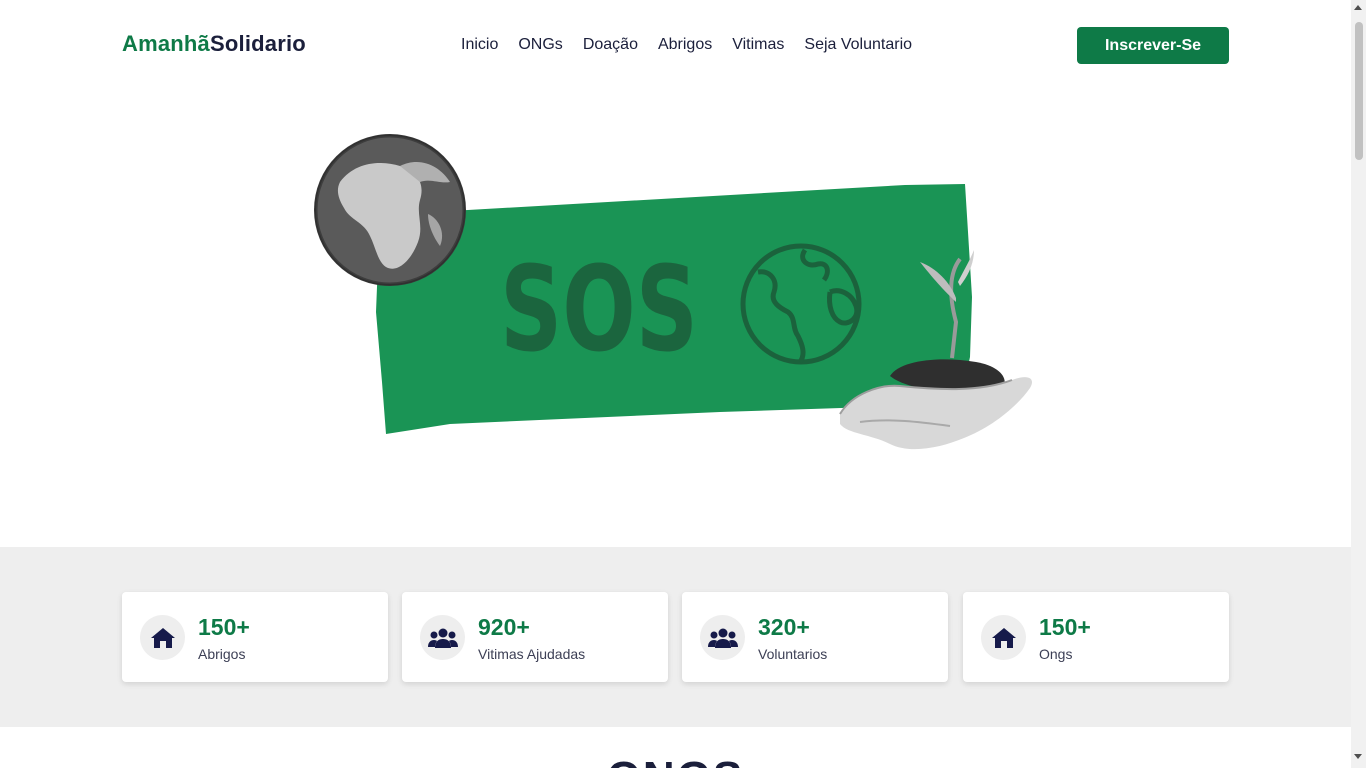 The height and width of the screenshot is (768, 1366). I want to click on stat-label: Abrigos, so click(222, 654).